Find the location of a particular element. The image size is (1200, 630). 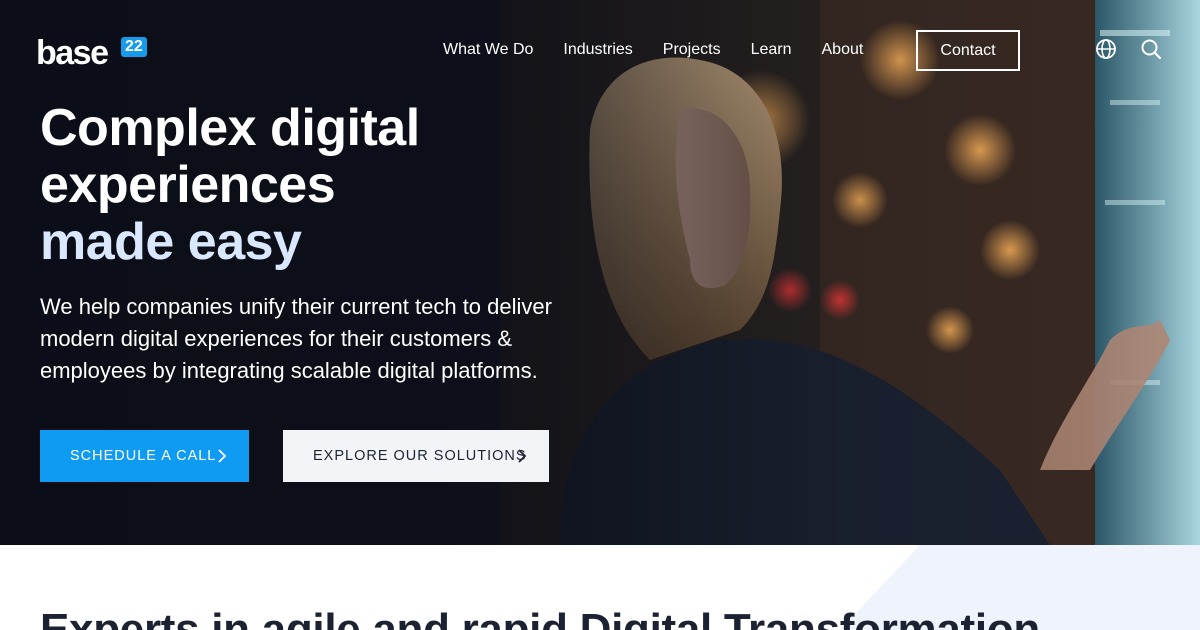

explore-solutions-label: EXPLORE OUR SOLUTIONS is located at coordinates (420, 456).